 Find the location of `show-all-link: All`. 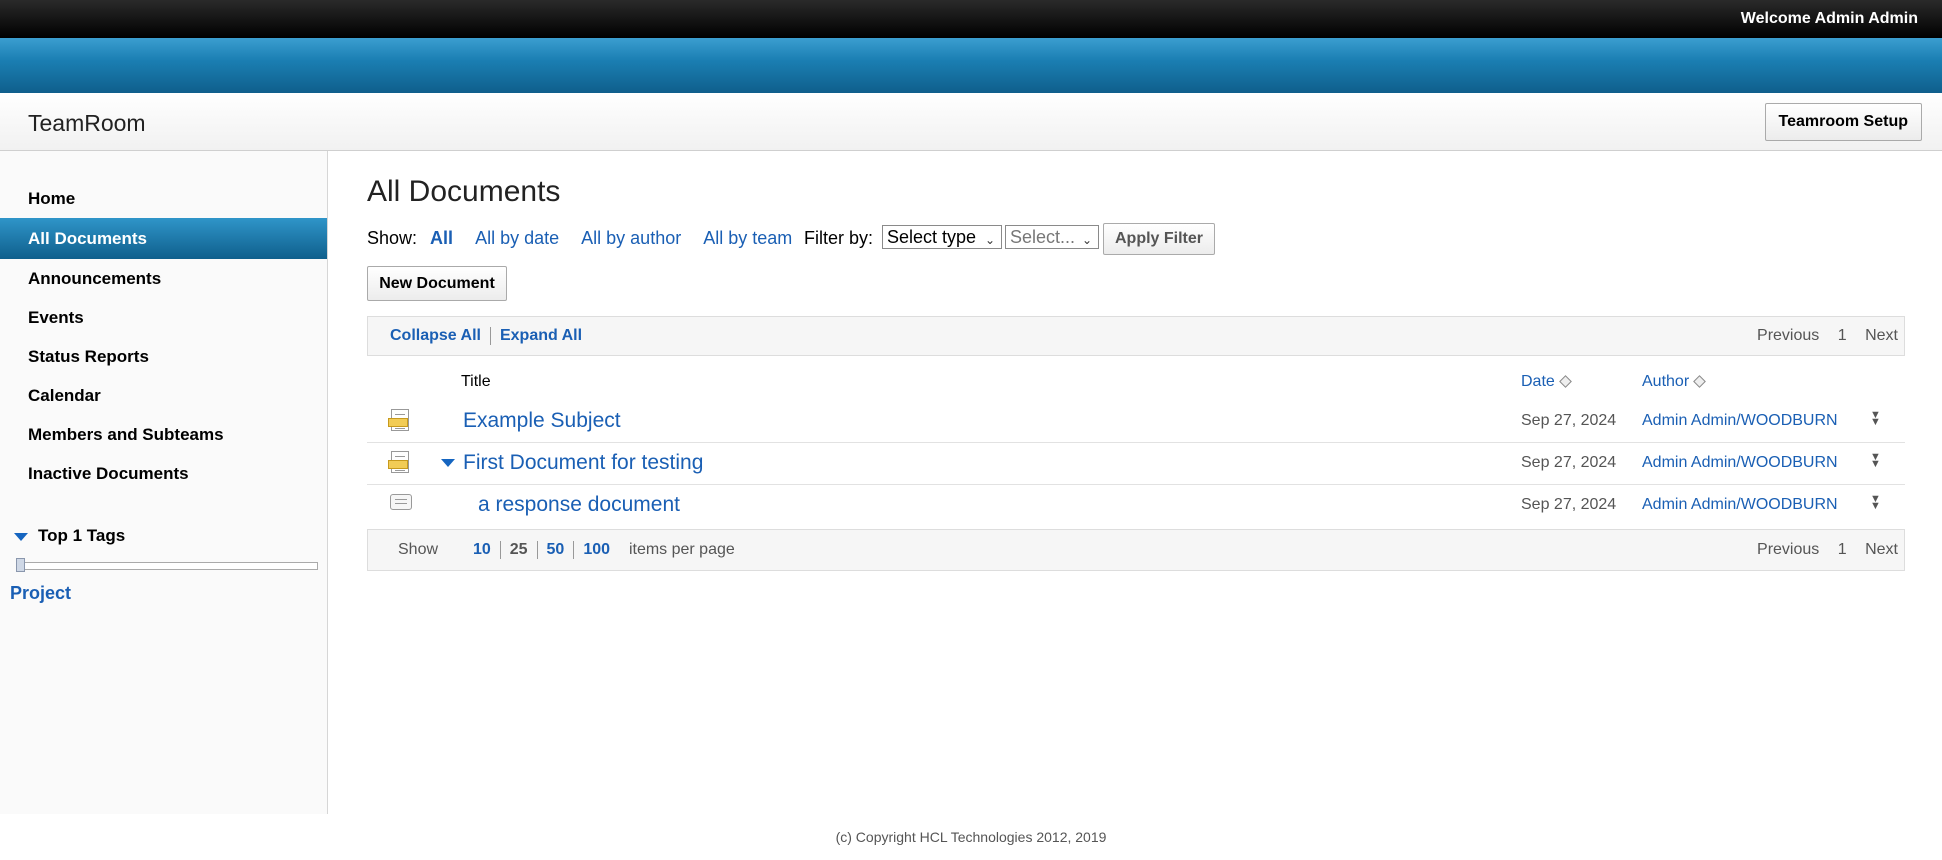

show-all-link: All is located at coordinates (441, 238).